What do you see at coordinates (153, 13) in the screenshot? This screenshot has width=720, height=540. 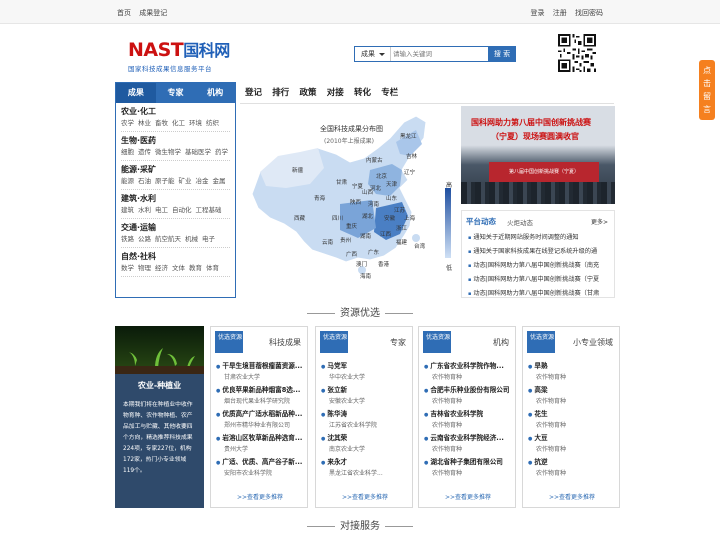 I see `register-link: 成果登记` at bounding box center [153, 13].